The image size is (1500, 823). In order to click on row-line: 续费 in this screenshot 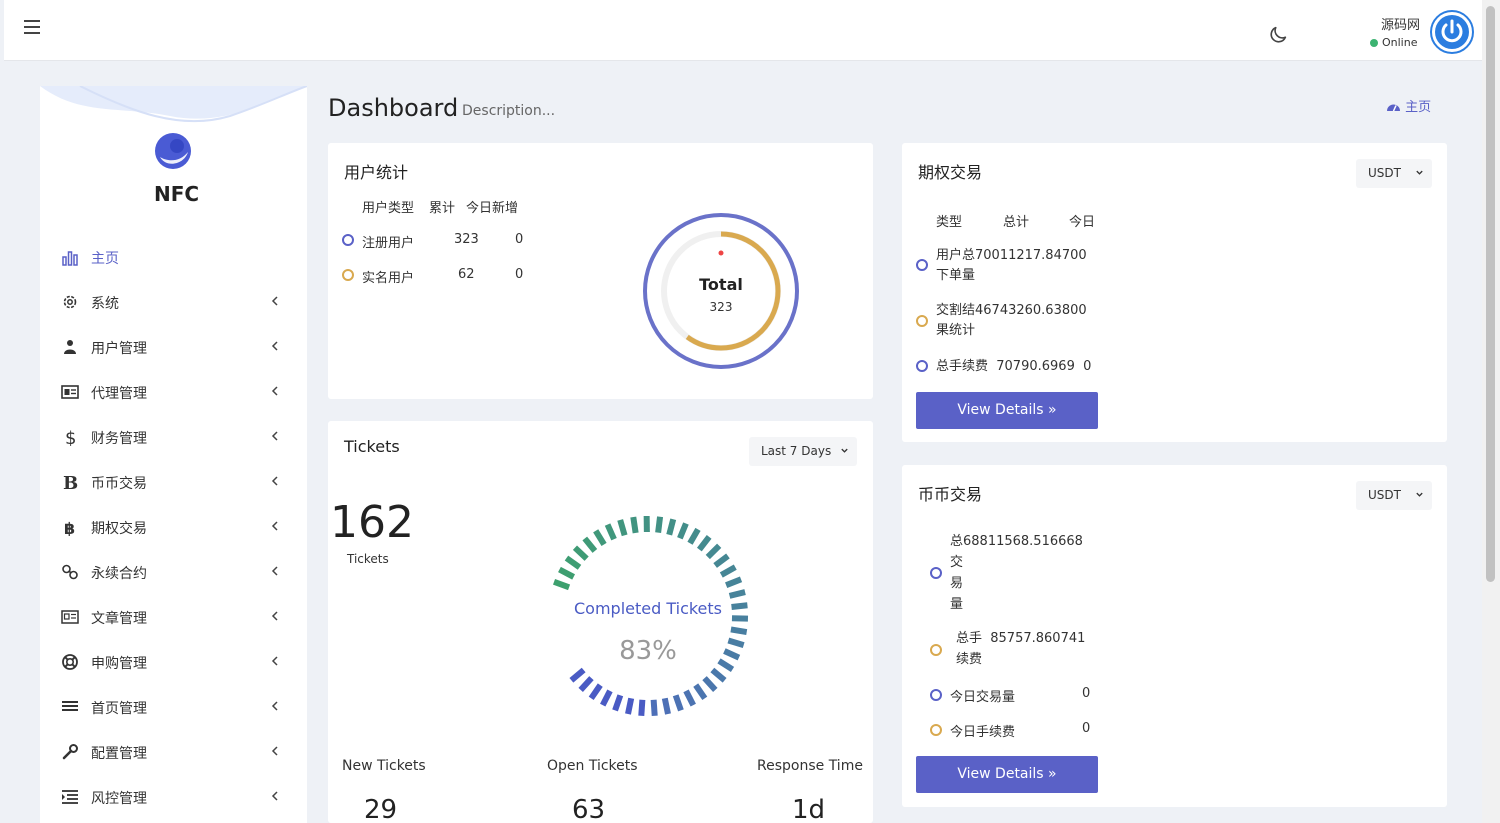, I will do `click(969, 659)`.